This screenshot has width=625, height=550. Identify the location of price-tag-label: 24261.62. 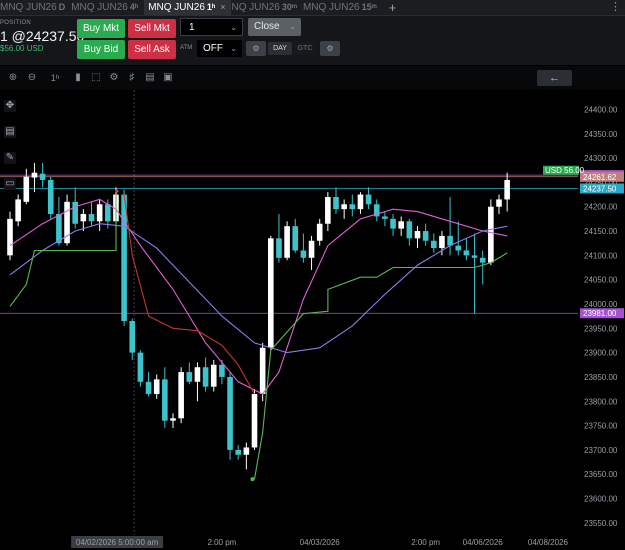
(600, 177).